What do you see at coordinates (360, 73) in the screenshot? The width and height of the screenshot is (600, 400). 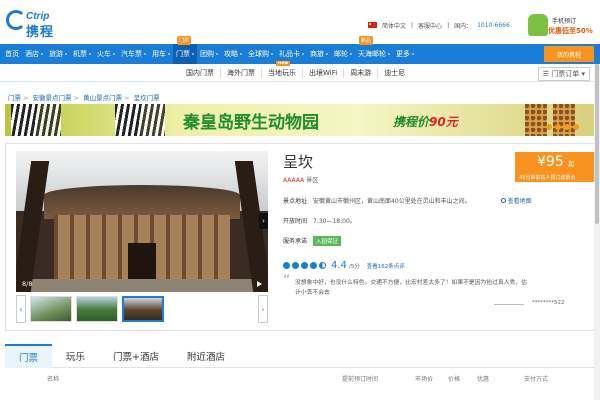 I see `subnav-weekend: 周末游` at bounding box center [360, 73].